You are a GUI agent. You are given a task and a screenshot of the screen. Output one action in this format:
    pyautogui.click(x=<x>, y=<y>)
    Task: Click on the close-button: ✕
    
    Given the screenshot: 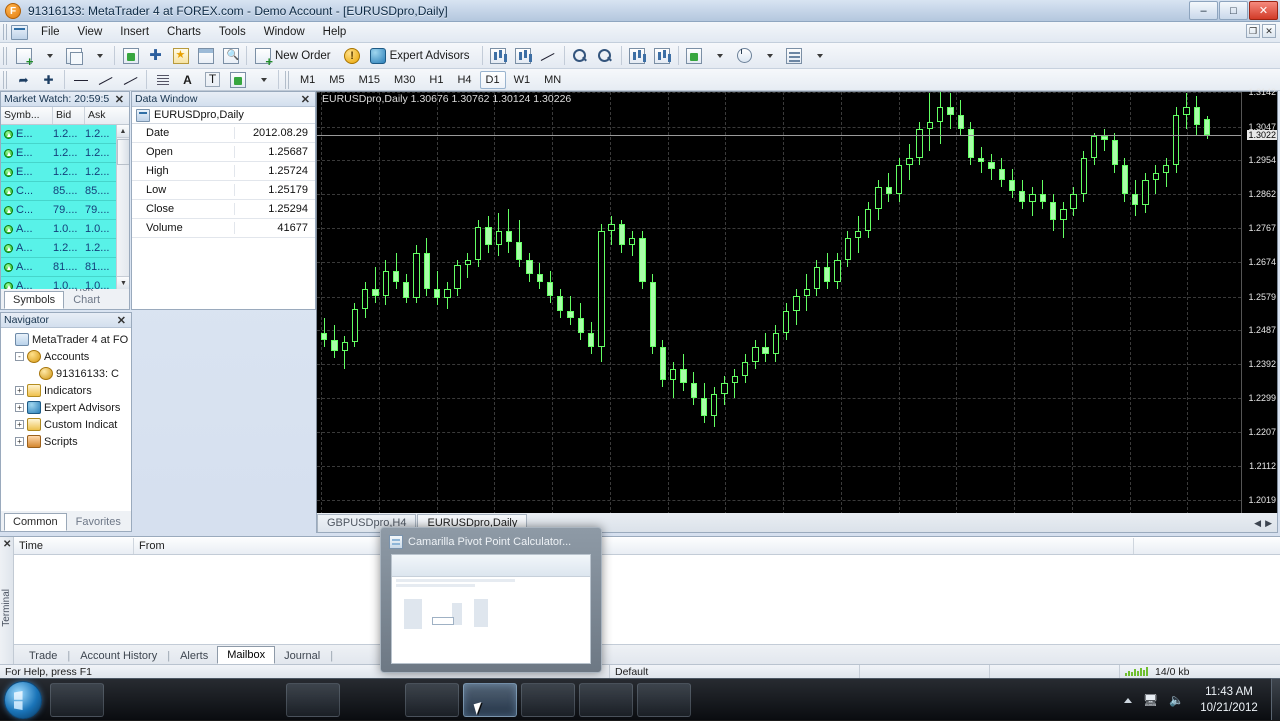 What is the action you would take?
    pyautogui.click(x=1263, y=10)
    